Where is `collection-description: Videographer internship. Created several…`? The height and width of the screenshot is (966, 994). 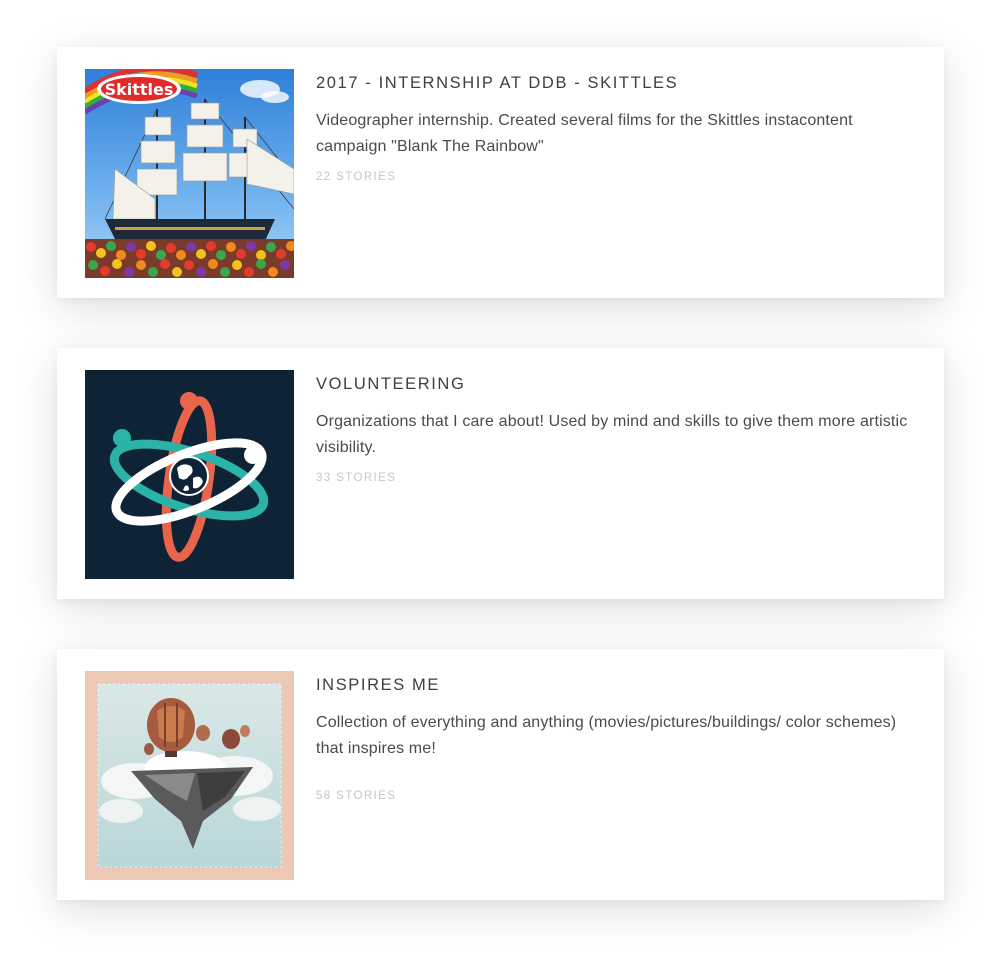
collection-description: Videographer internship. Created several… is located at coordinates (584, 133).